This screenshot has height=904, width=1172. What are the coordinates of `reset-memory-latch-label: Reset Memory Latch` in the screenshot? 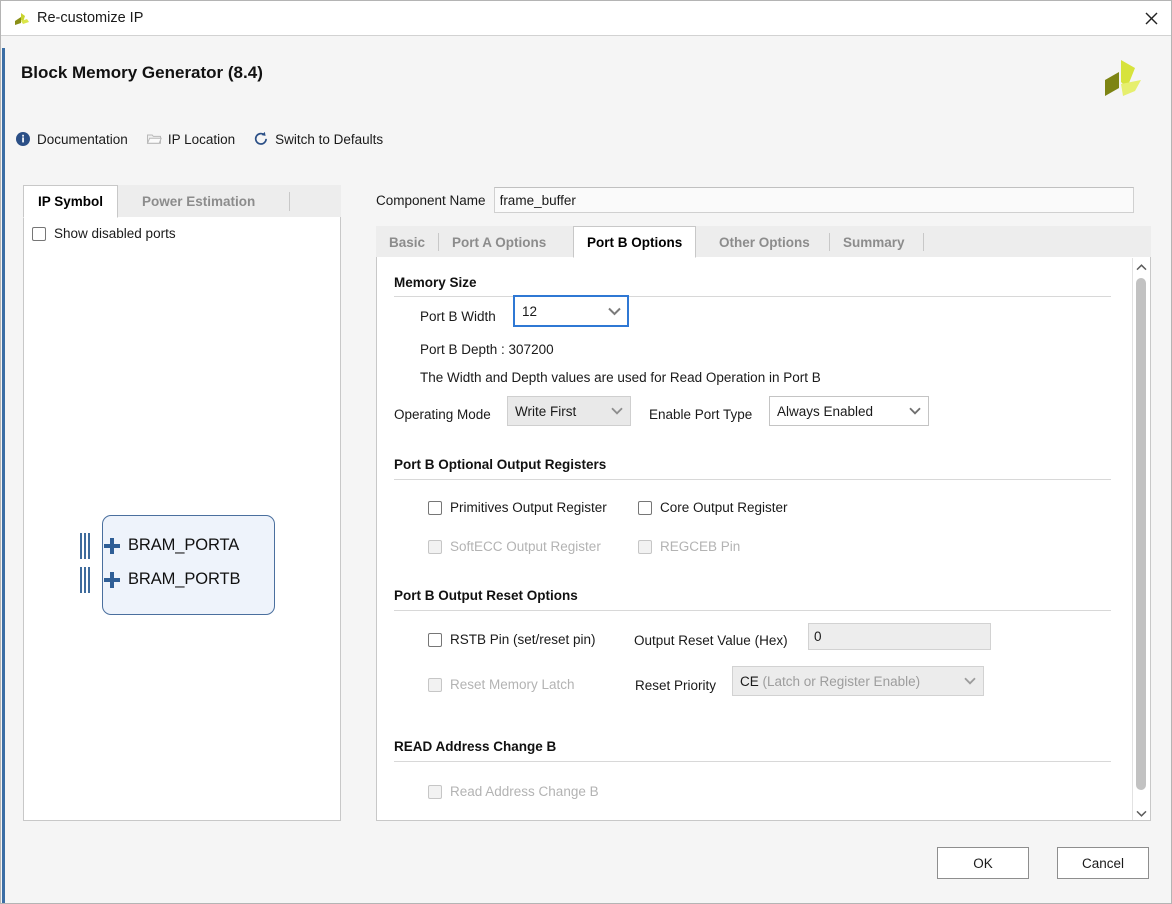 It's located at (512, 684).